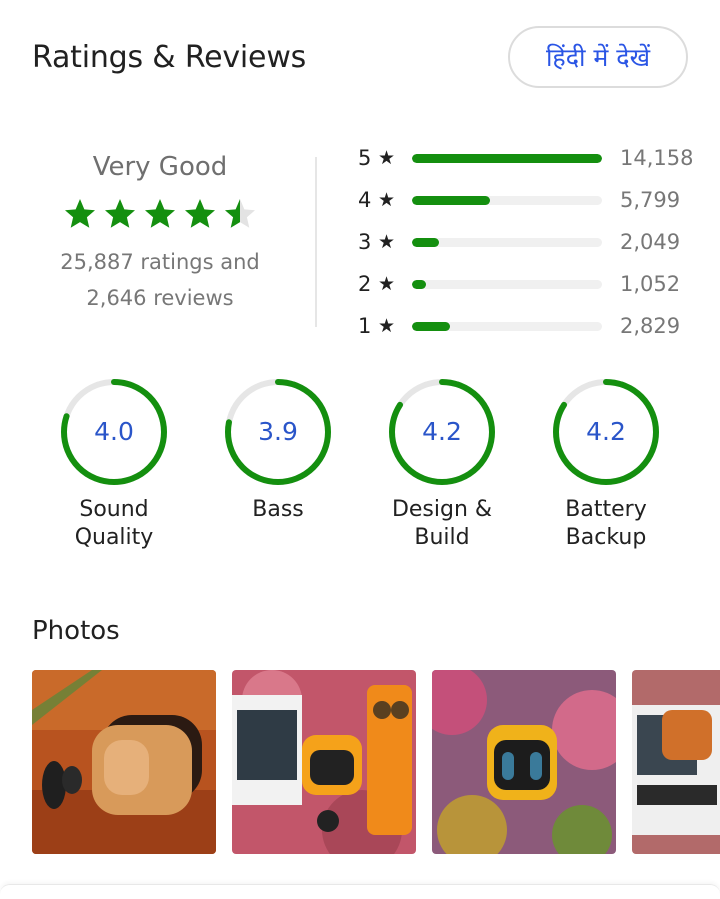 This screenshot has width=720, height=899. I want to click on reviews-count: 2,646 reviews, so click(160, 298).